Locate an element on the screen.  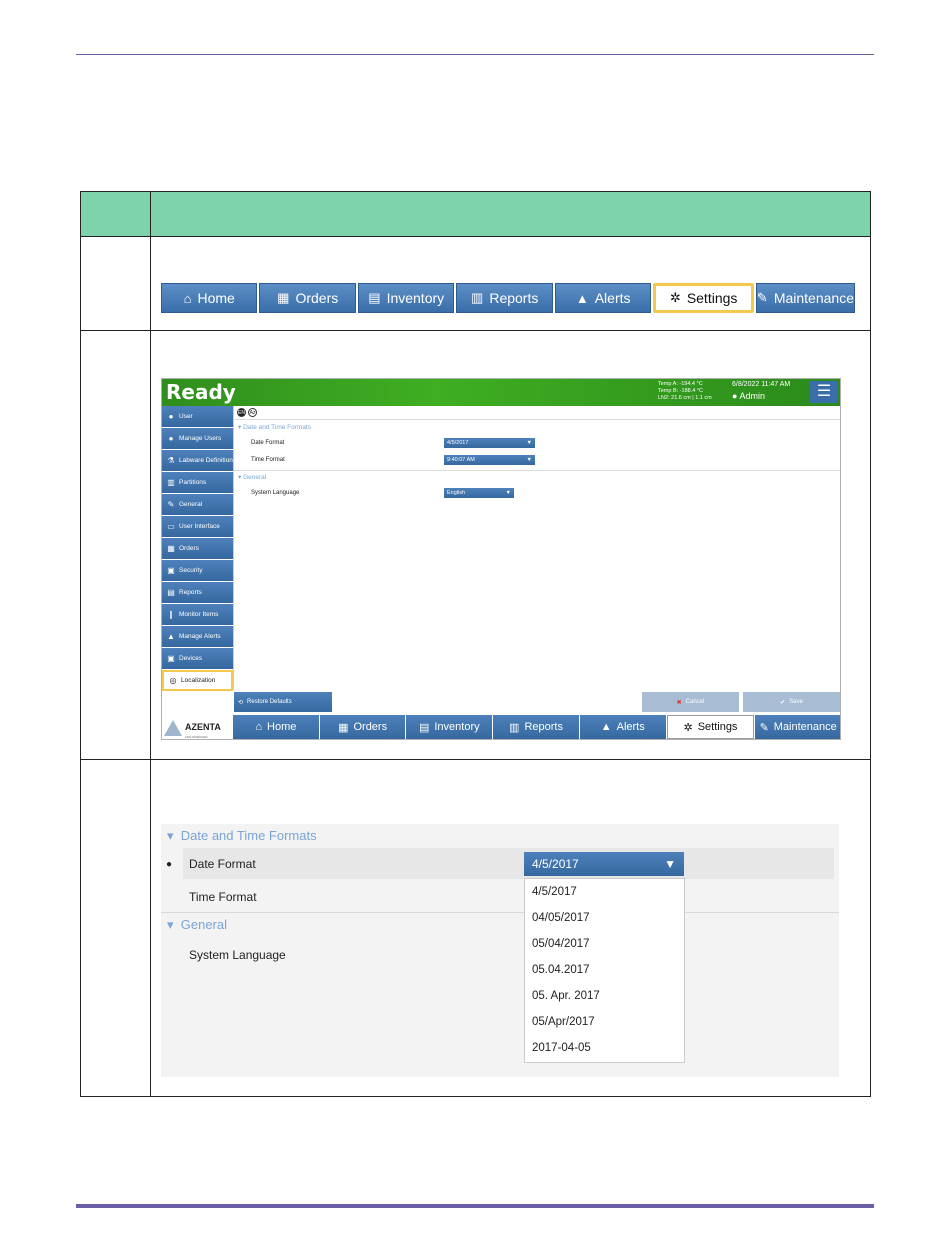
check-icon: ✔ is located at coordinates (783, 702).